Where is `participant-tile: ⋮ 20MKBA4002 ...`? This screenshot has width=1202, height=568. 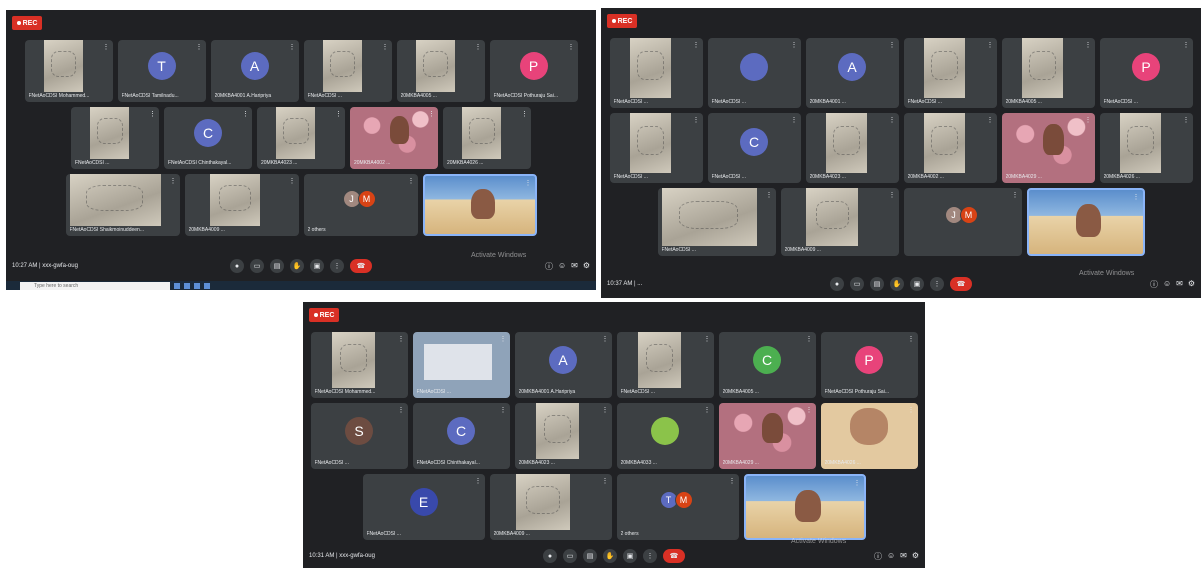 participant-tile: ⋮ 20MKBA4002 ... is located at coordinates (394, 138).